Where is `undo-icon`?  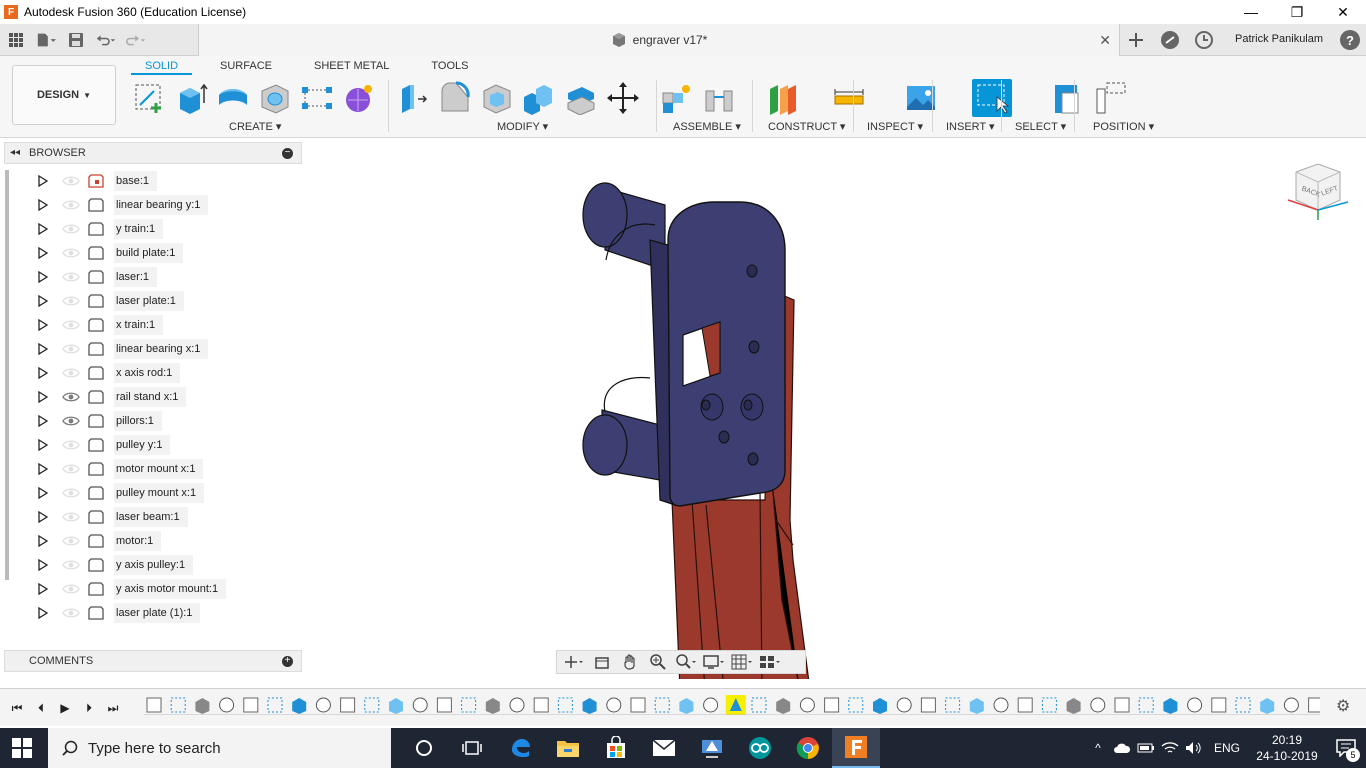
undo-icon is located at coordinates (106, 40).